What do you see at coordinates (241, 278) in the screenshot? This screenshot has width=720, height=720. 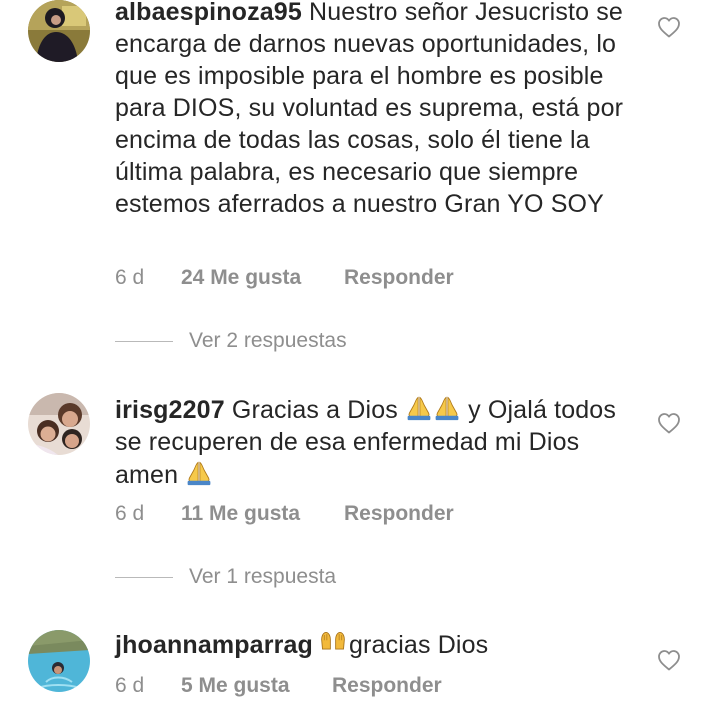 I see `likes-count: 24 Me gusta` at bounding box center [241, 278].